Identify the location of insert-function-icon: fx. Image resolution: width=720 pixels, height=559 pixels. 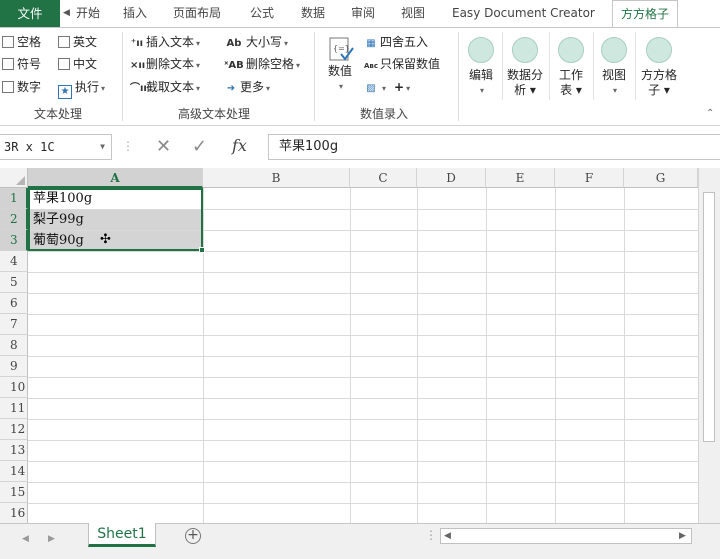
(239, 145).